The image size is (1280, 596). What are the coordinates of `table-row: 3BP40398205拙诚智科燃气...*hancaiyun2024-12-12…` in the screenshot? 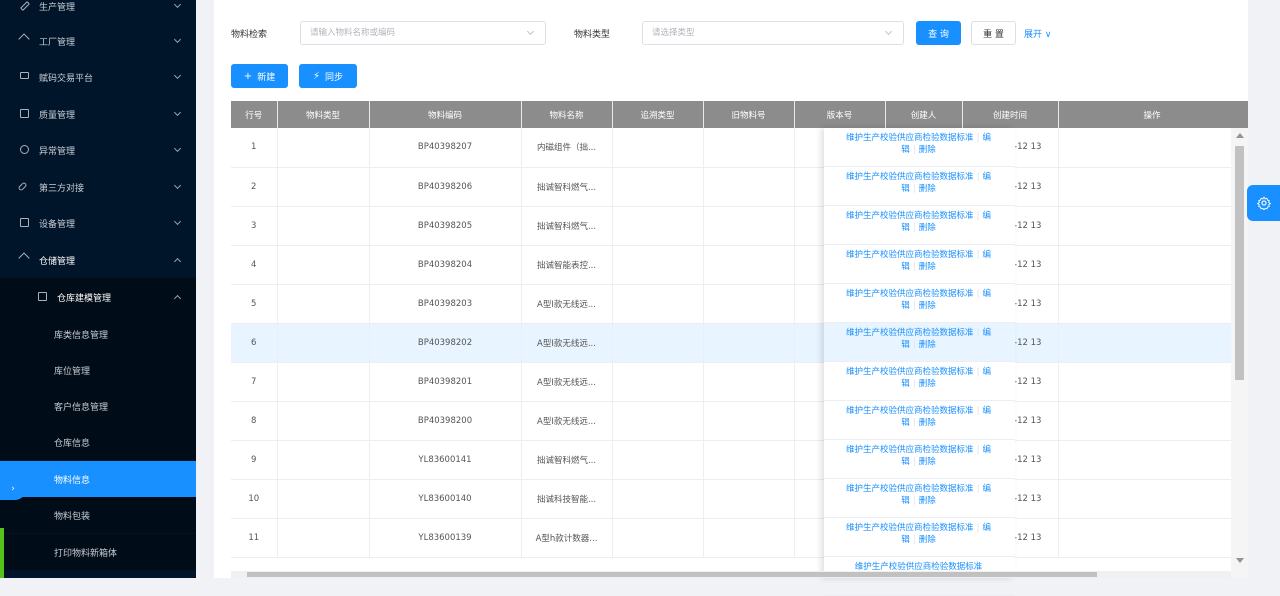 It's located at (738, 226).